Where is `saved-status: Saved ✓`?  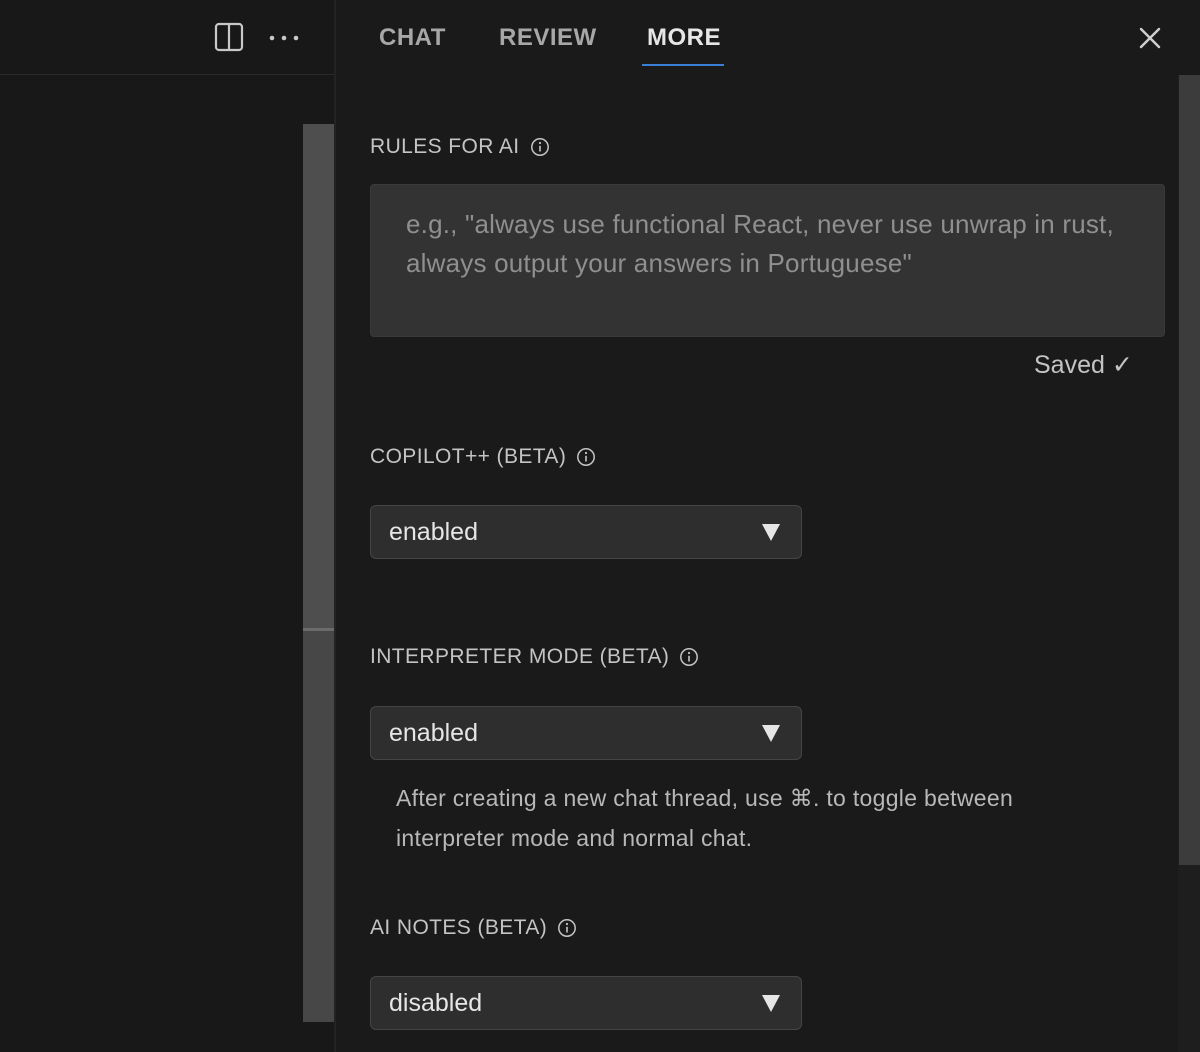
saved-status: Saved ✓ is located at coordinates (1083, 365).